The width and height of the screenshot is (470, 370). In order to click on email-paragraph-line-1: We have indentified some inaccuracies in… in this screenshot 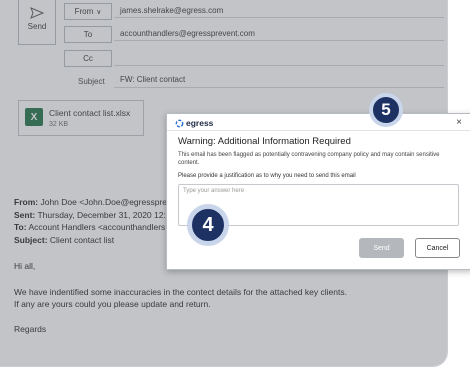, I will do `click(180, 292)`.